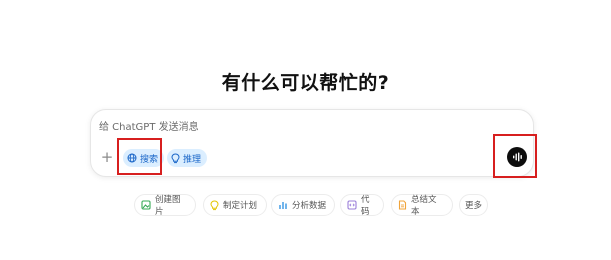 The image size is (611, 260). I want to click on reason-toggle-button: 推理, so click(187, 158).